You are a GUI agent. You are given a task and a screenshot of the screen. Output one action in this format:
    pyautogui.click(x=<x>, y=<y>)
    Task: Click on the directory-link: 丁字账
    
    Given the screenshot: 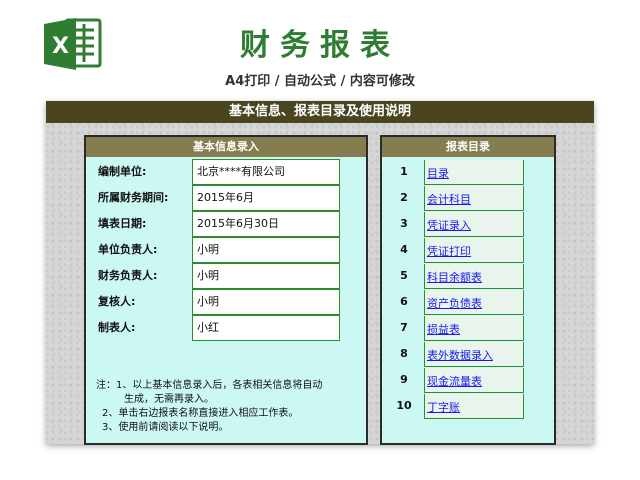 What is the action you would take?
    pyautogui.click(x=442, y=407)
    